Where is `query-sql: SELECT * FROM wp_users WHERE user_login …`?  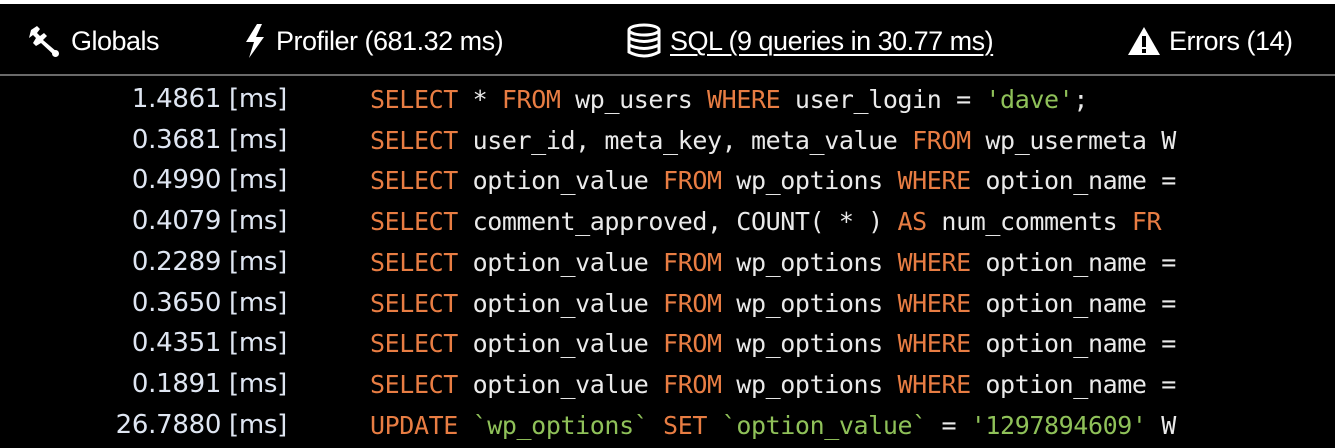 query-sql: SELECT * FROM wp_users WHERE user_login … is located at coordinates (729, 99).